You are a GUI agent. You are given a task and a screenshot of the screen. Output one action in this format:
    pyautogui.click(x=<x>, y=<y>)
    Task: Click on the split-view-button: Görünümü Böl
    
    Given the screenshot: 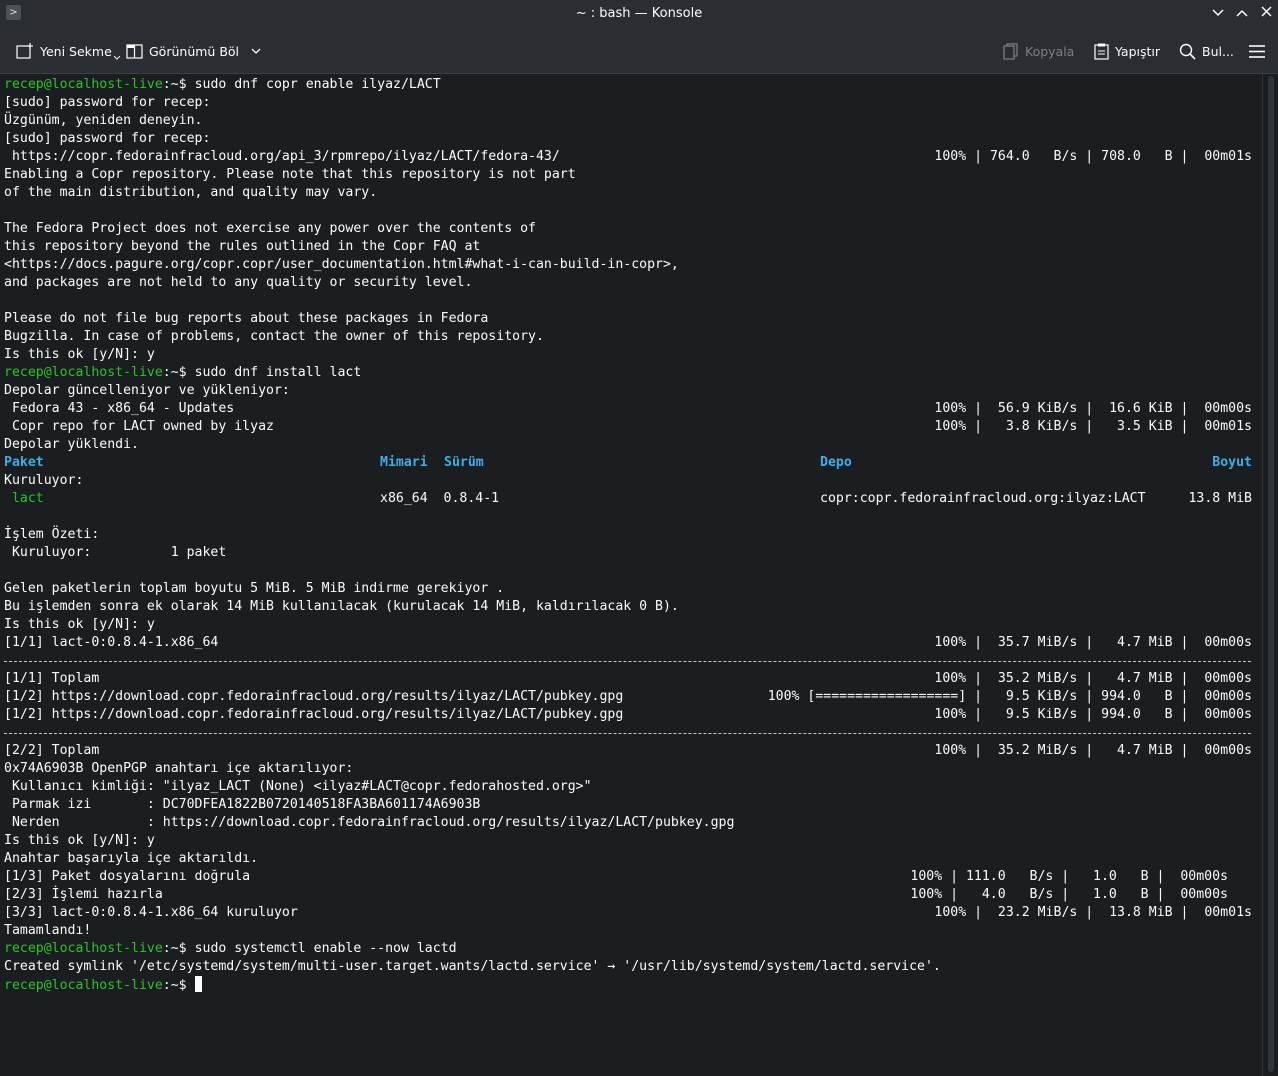 What is the action you would take?
    pyautogui.click(x=193, y=51)
    